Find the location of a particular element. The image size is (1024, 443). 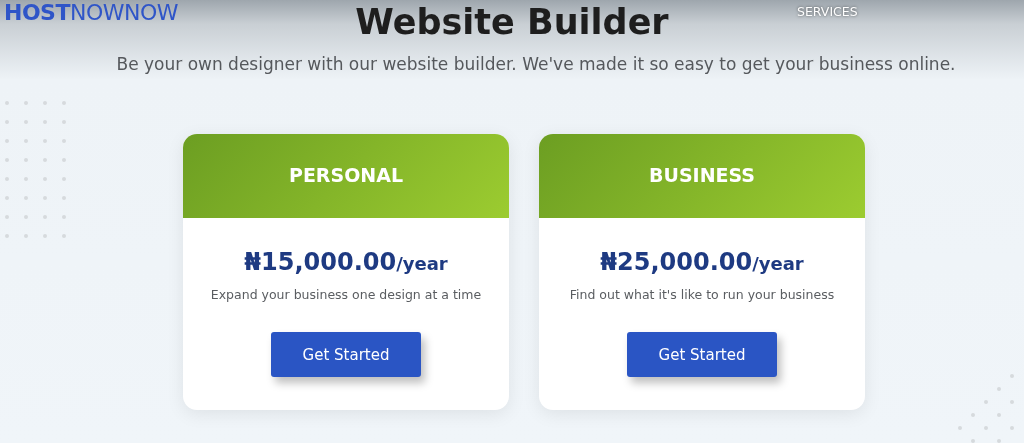

plan-description: Expand your business one design at a time is located at coordinates (346, 294).